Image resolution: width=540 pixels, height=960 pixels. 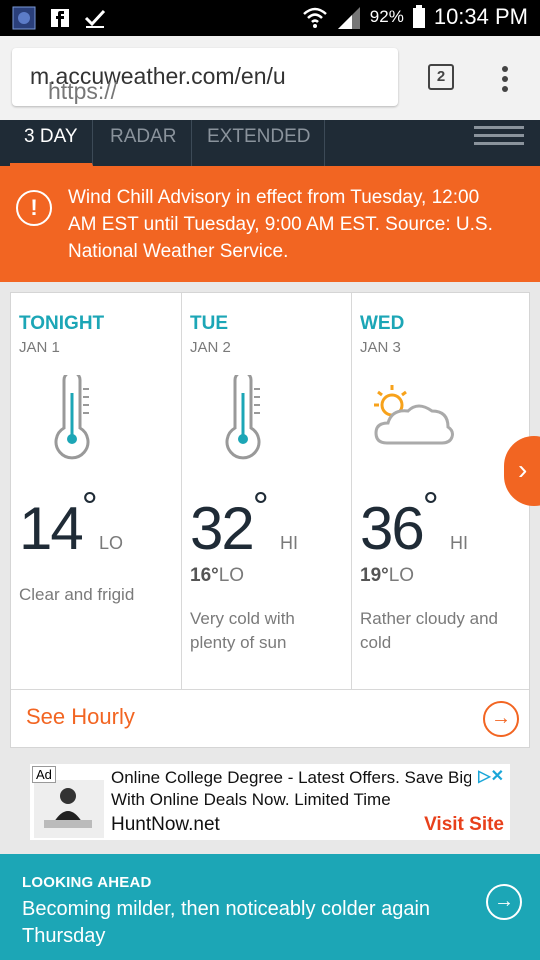 What do you see at coordinates (505, 81) in the screenshot?
I see `browser-menu-icon` at bounding box center [505, 81].